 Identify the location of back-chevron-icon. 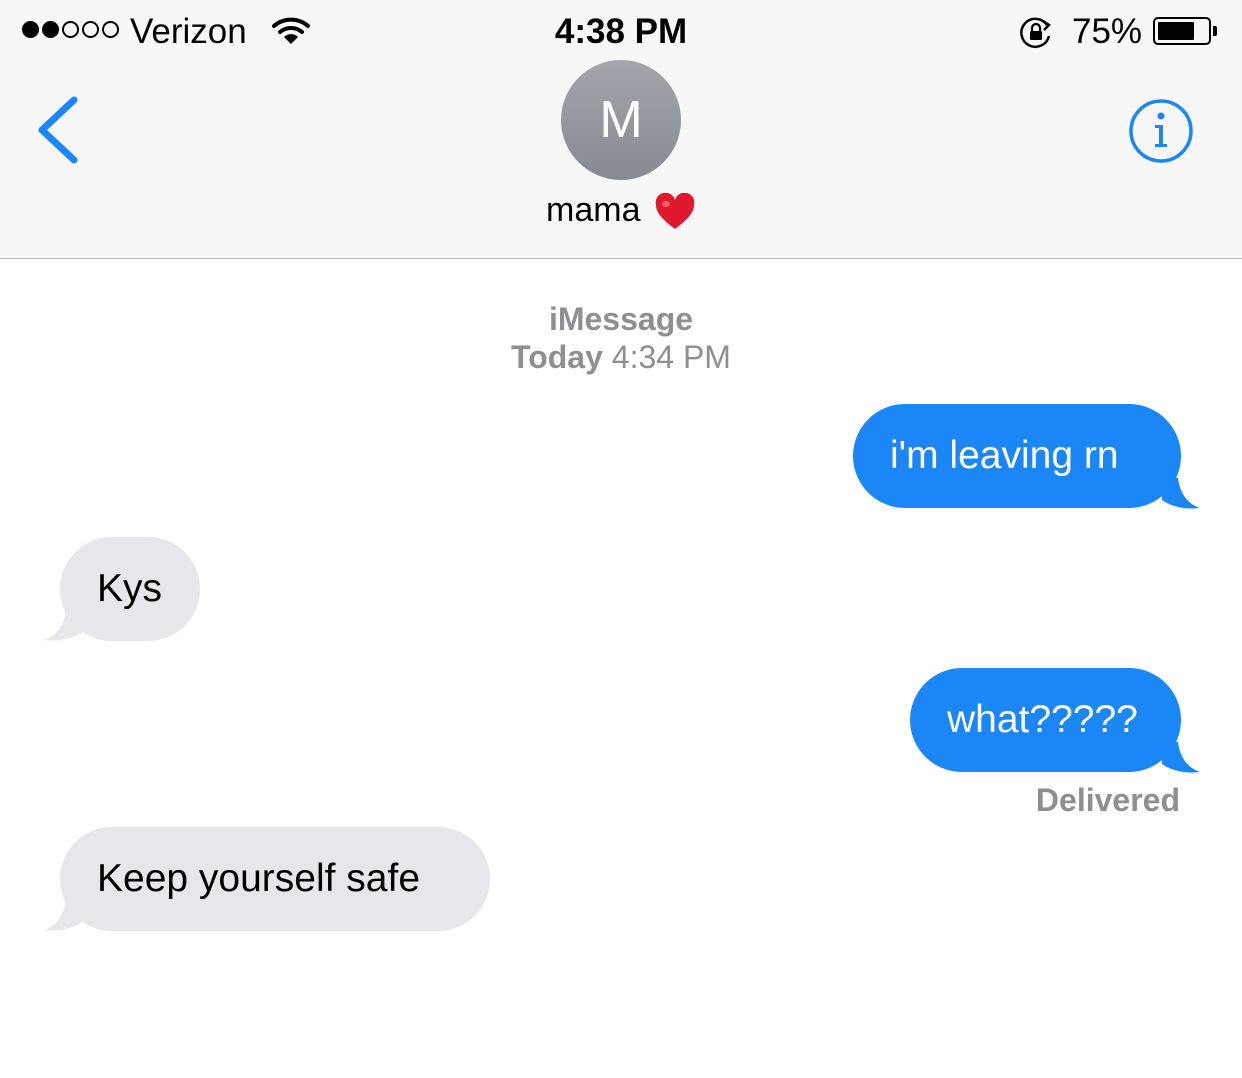
(59, 130).